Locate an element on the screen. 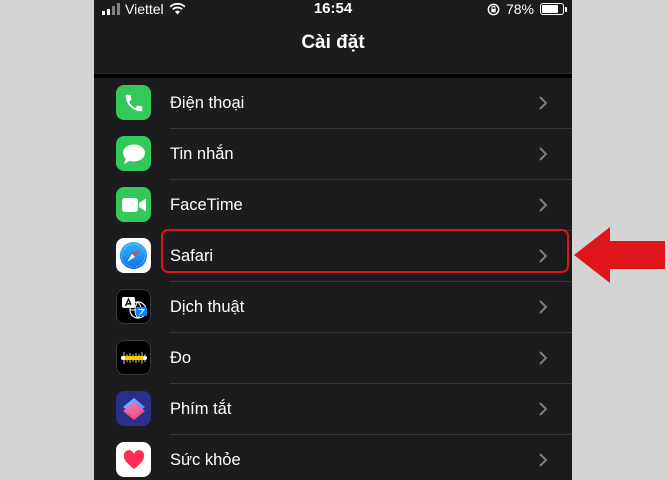 The image size is (668, 480). settings-item-facetime: FaceTime is located at coordinates (333, 205).